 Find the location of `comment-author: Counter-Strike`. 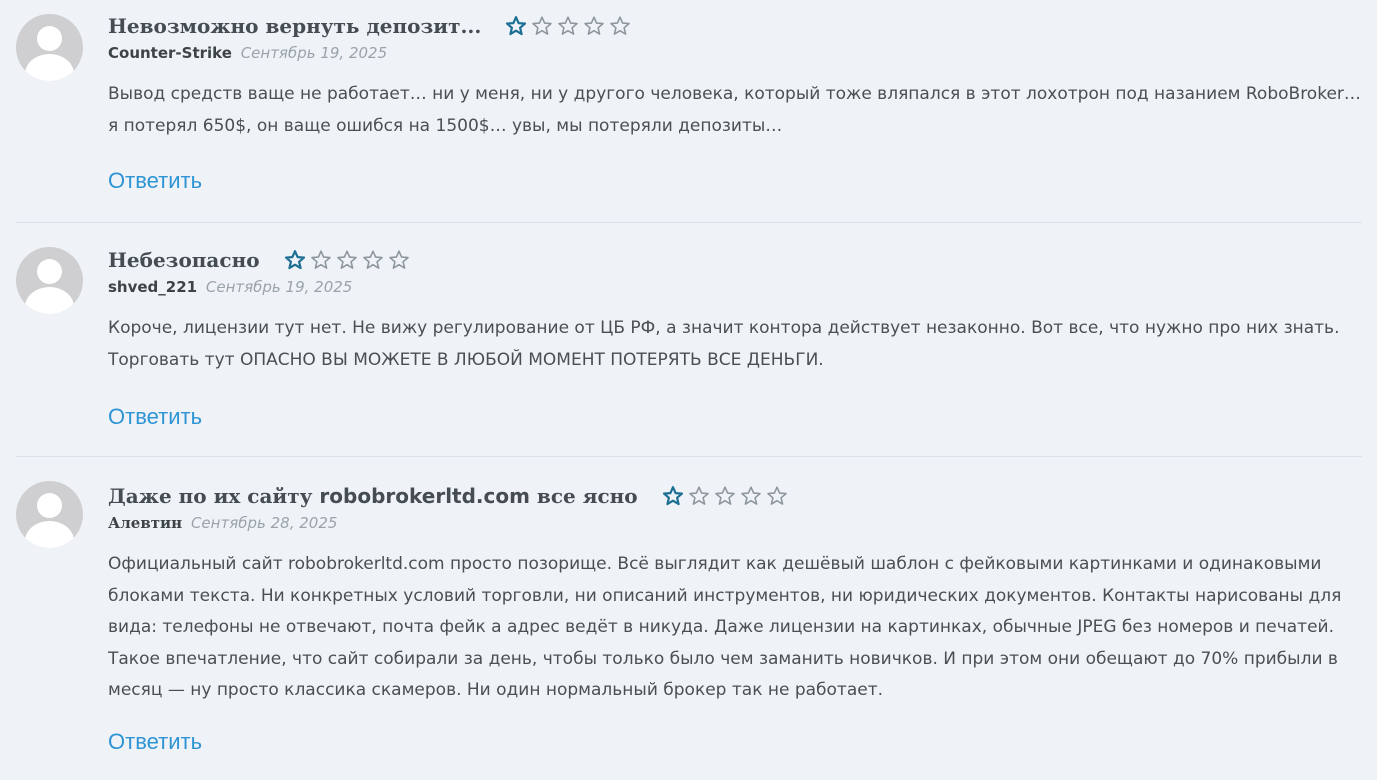

comment-author: Counter-Strike is located at coordinates (170, 53).